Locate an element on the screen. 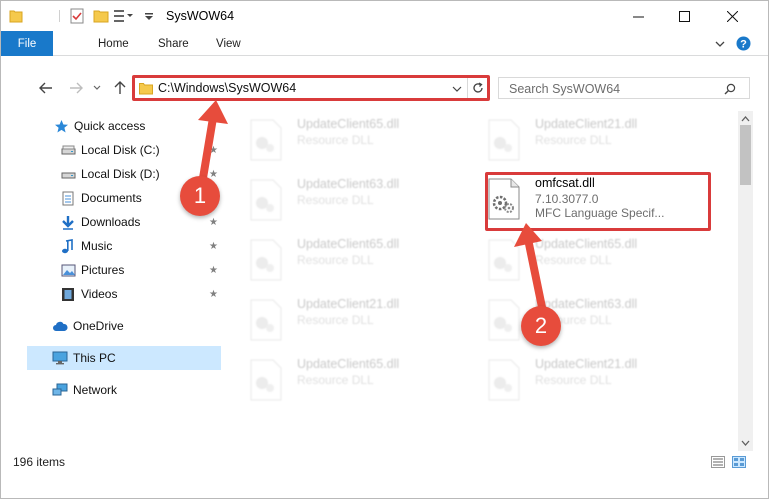  minimize-icon is located at coordinates (638, 16).